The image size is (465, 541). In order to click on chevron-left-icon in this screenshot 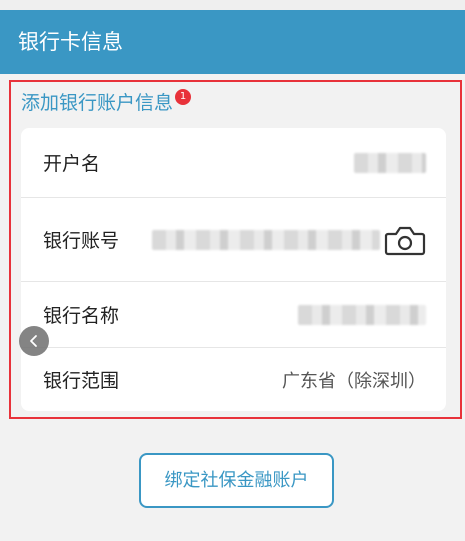, I will do `click(33, 341)`.